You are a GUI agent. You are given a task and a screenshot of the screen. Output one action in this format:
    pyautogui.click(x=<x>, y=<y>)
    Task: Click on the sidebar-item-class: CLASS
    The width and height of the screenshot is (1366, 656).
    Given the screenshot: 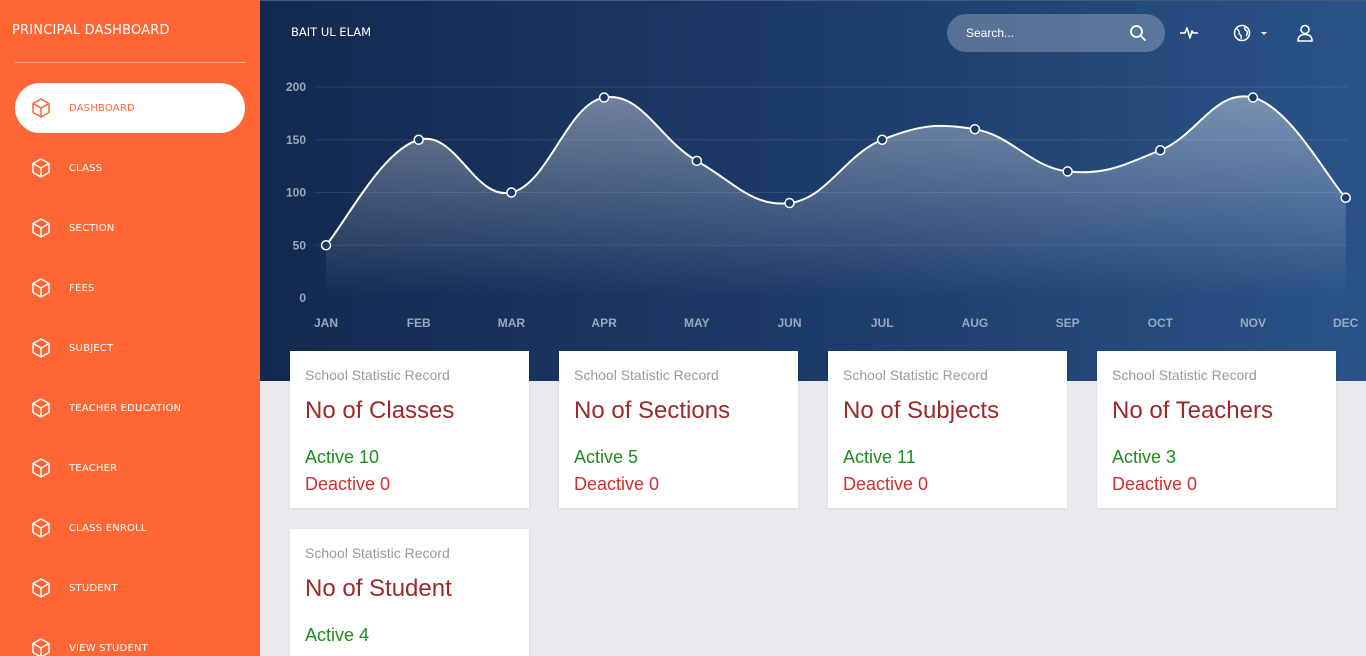 What is the action you would take?
    pyautogui.click(x=130, y=168)
    